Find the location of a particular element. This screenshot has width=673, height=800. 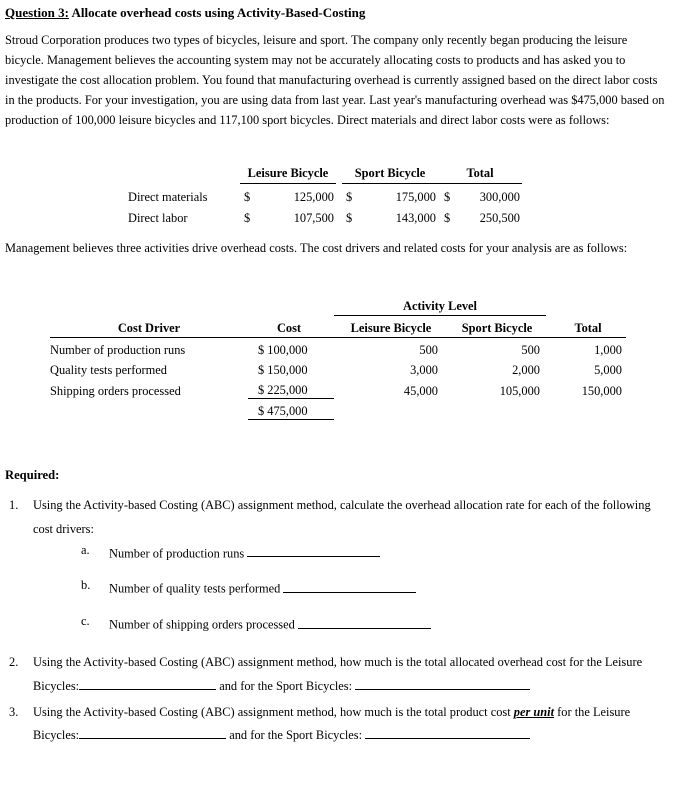

total-row-spacer is located at coordinates (149, 409).